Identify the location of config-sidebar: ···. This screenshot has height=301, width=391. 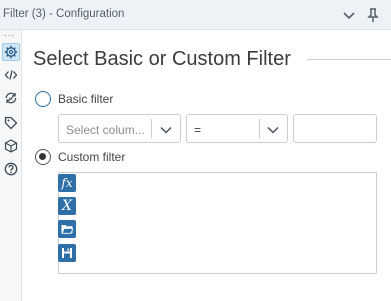
(11, 165).